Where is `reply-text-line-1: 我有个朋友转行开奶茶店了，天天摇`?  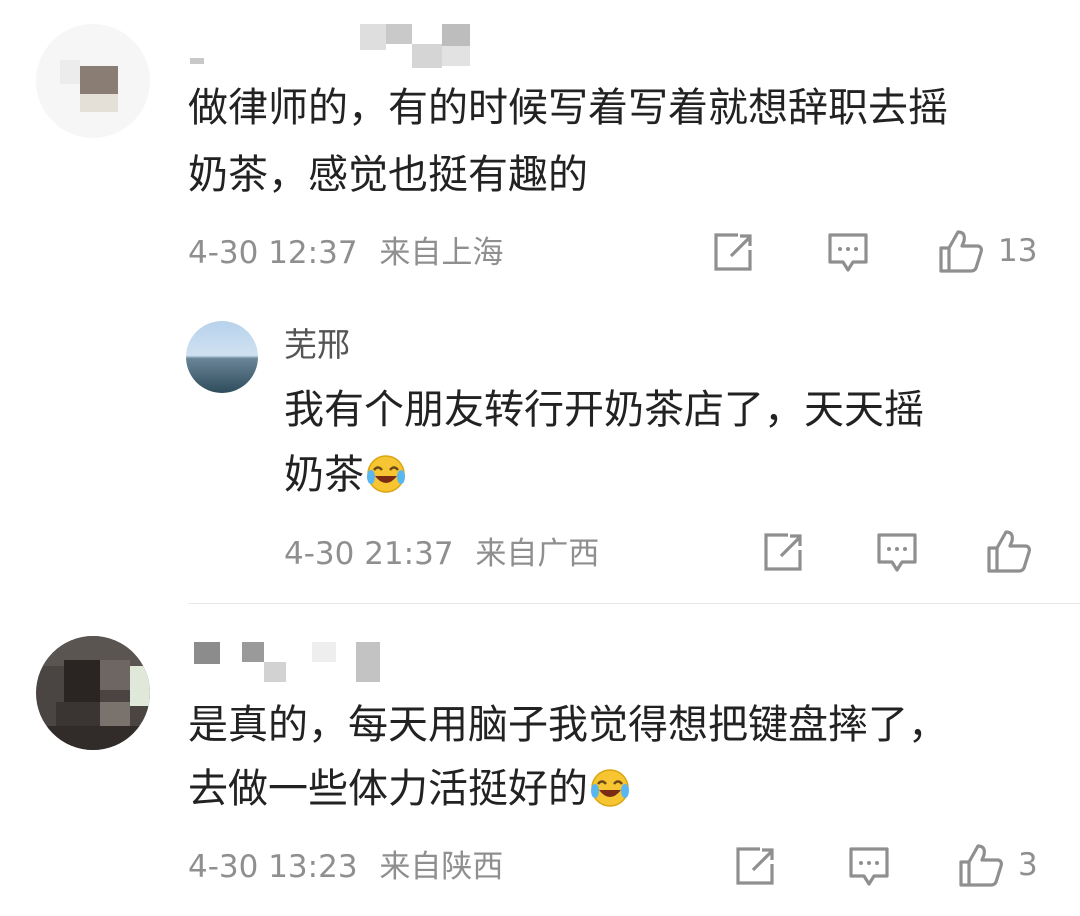
reply-text-line-1: 我有个朋友转行开奶茶店了，天天摇 is located at coordinates (604, 410).